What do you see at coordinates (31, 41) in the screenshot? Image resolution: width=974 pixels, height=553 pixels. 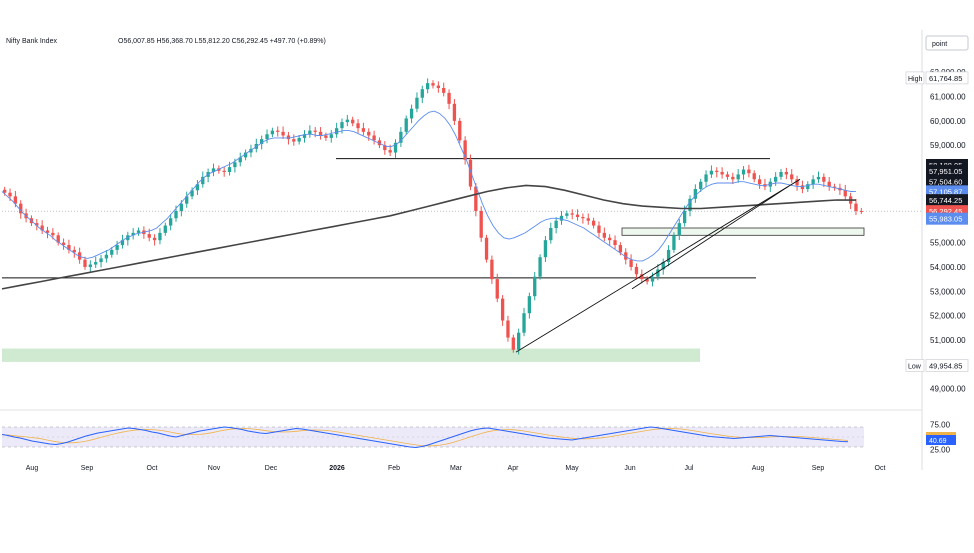 I see `header-symbol: Nifty Bank Index` at bounding box center [31, 41].